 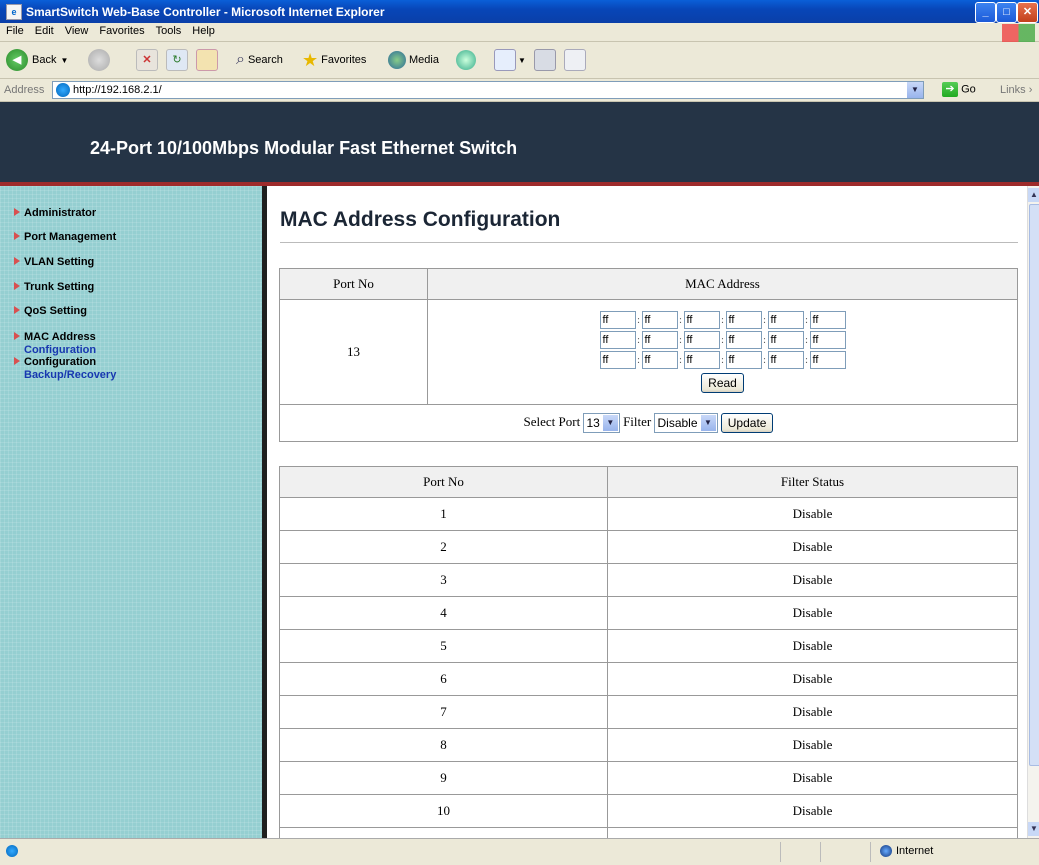 I want to click on mail-dropdown-icon: ▼, so click(x=522, y=60).